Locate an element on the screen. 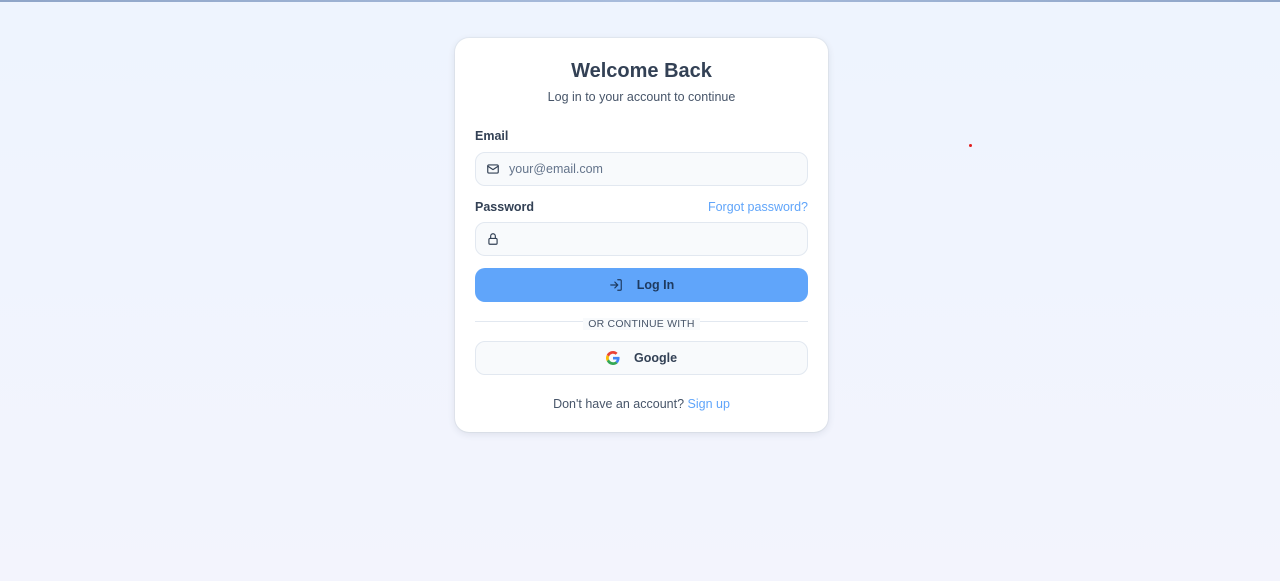 The width and height of the screenshot is (1280, 581). page-title: Welcome Back is located at coordinates (641, 71).